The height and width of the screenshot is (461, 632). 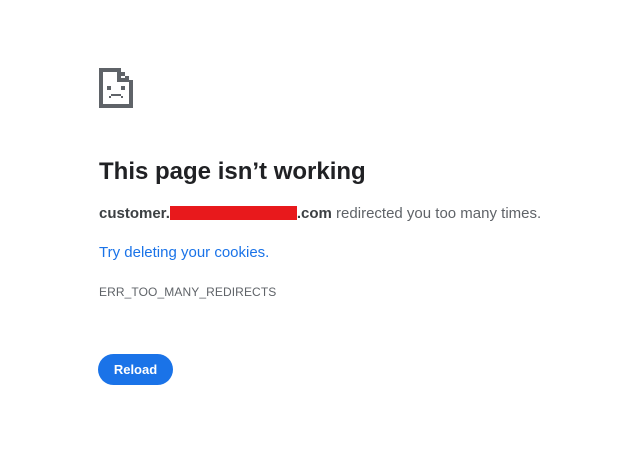 I want to click on reload-button: Reload, so click(x=135, y=369).